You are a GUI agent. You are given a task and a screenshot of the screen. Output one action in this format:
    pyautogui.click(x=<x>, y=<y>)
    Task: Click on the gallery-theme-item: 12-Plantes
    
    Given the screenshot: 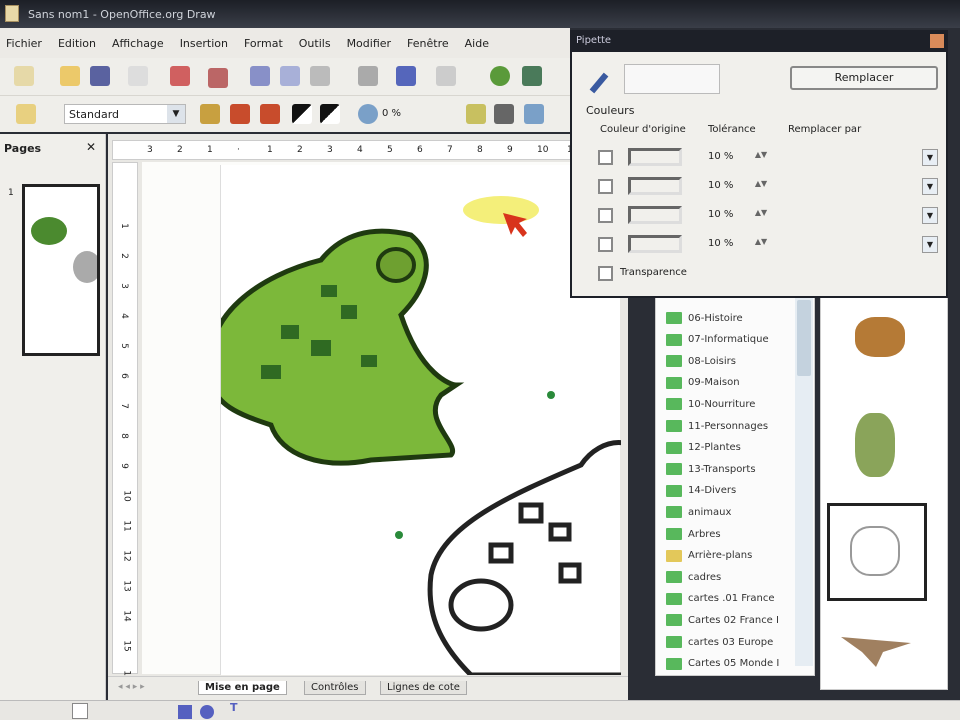 What is the action you would take?
    pyautogui.click(x=703, y=448)
    